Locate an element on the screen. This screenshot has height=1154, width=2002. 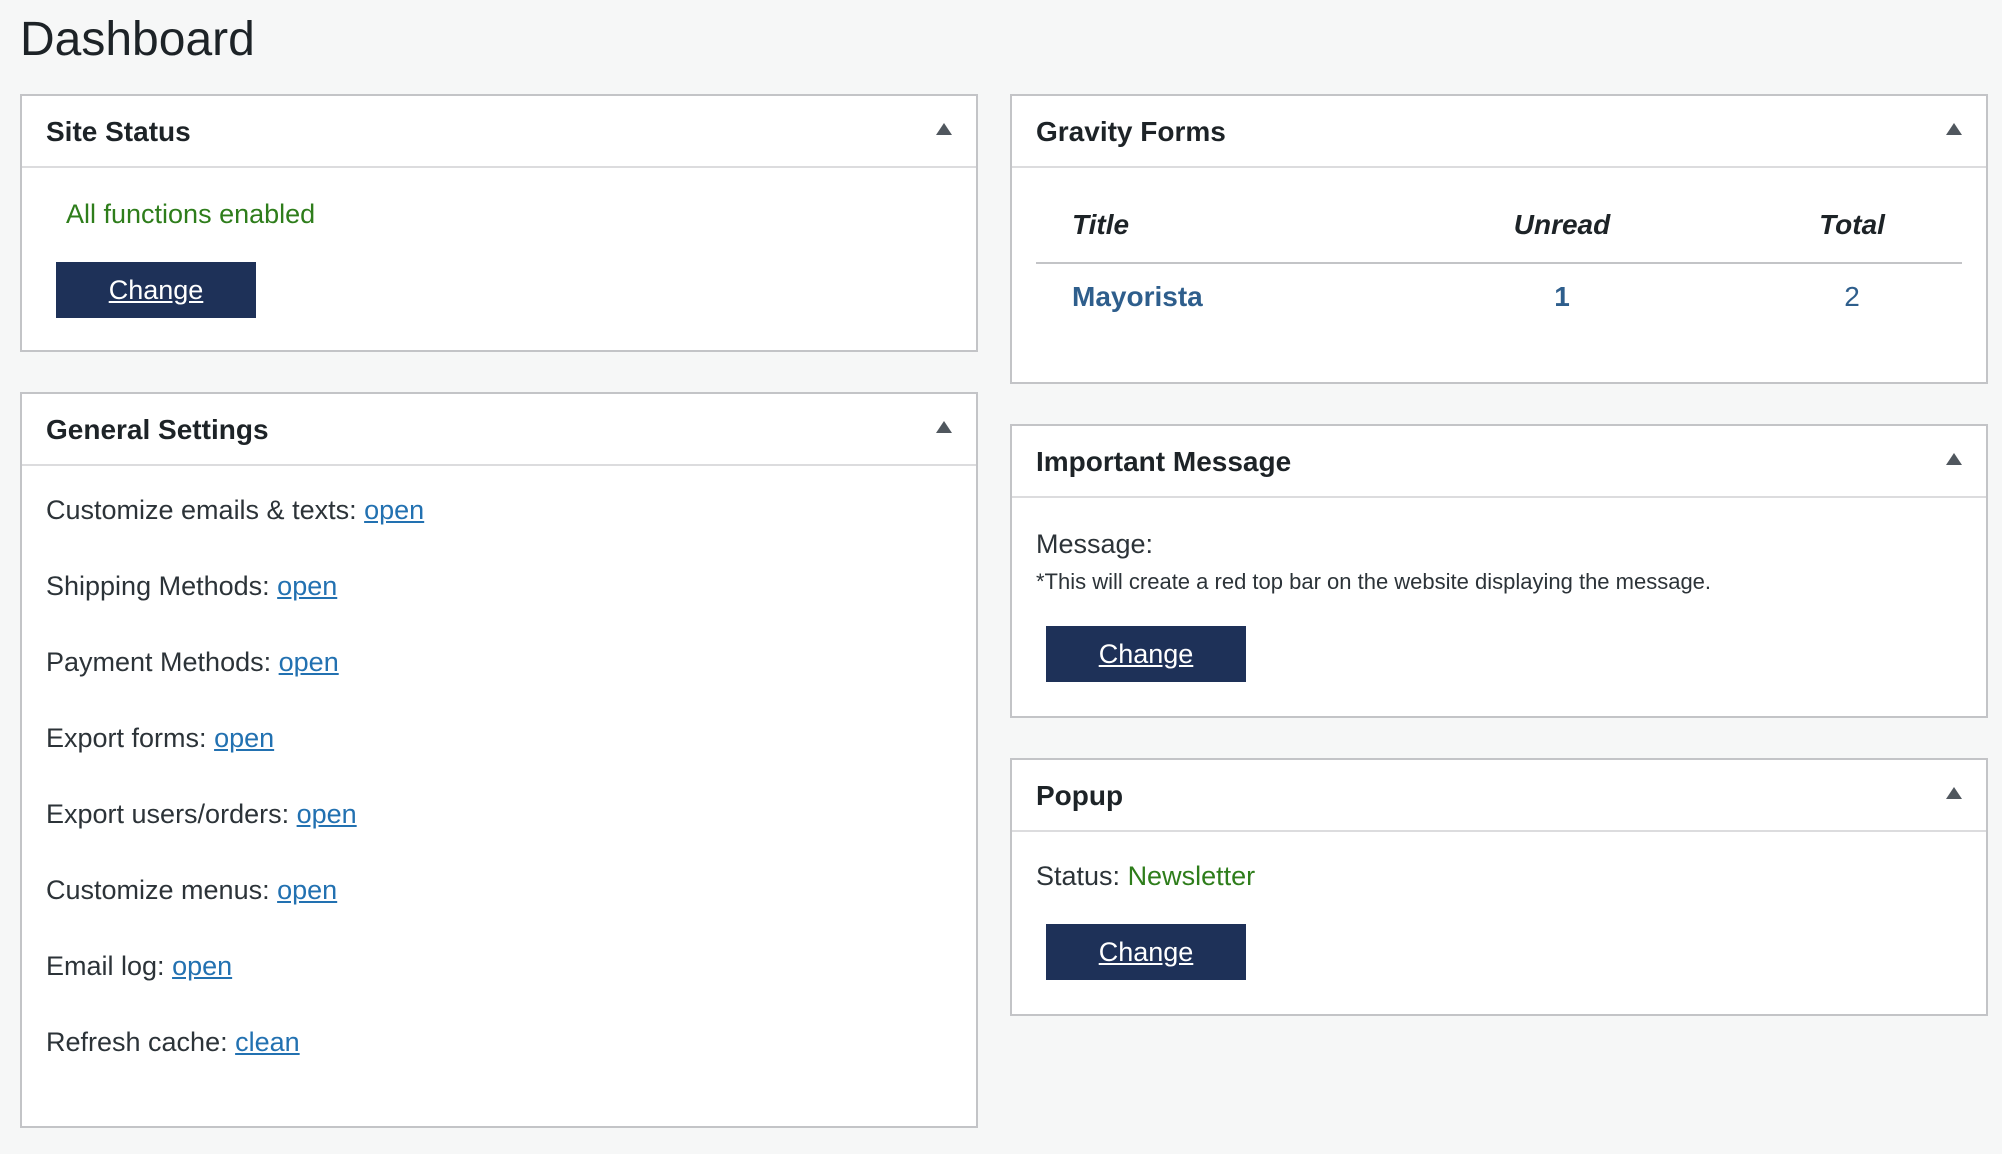
popup-status-row: Status: Newsletter is located at coordinates (1145, 876).